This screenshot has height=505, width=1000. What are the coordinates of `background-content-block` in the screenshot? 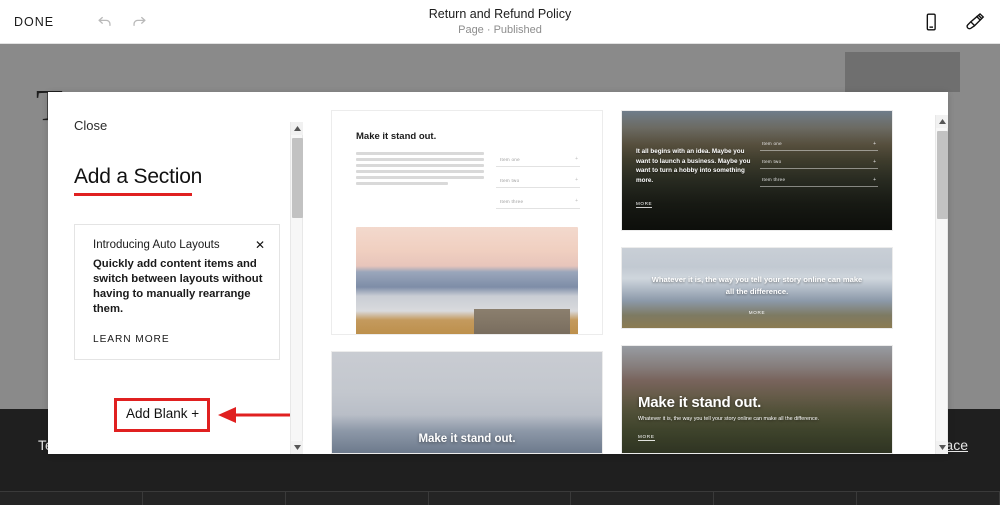 It's located at (902, 72).